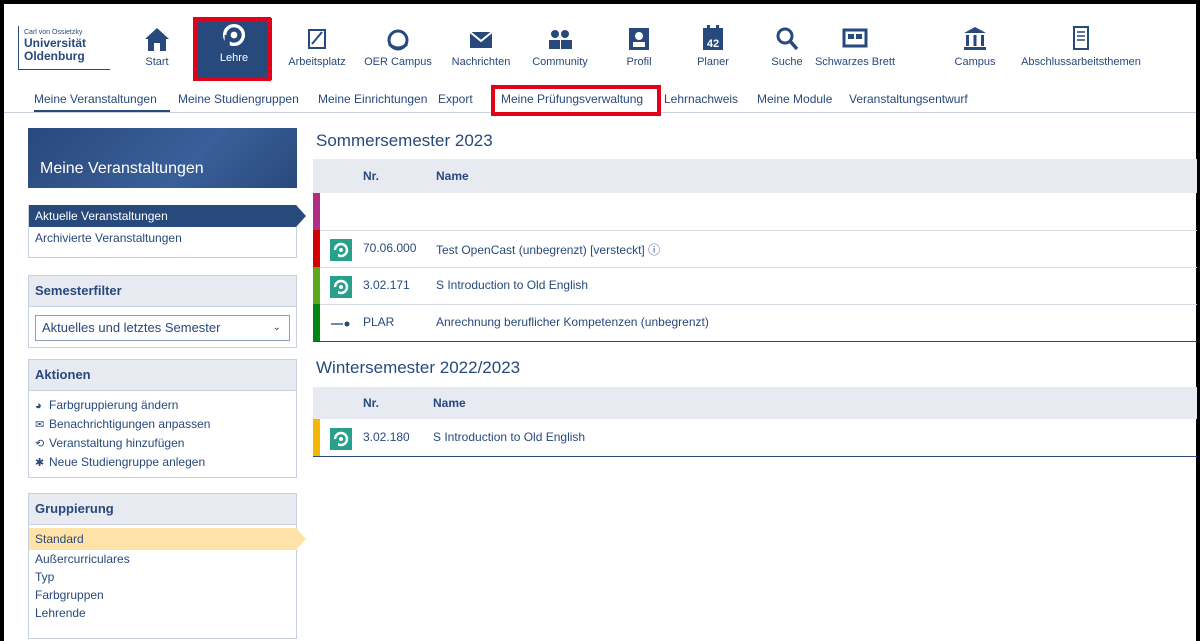 The height and width of the screenshot is (641, 1200). I want to click on action-veranstaltung-hinzufuegen: ⟲ Veranstaltung hinzufügen, so click(162, 443).